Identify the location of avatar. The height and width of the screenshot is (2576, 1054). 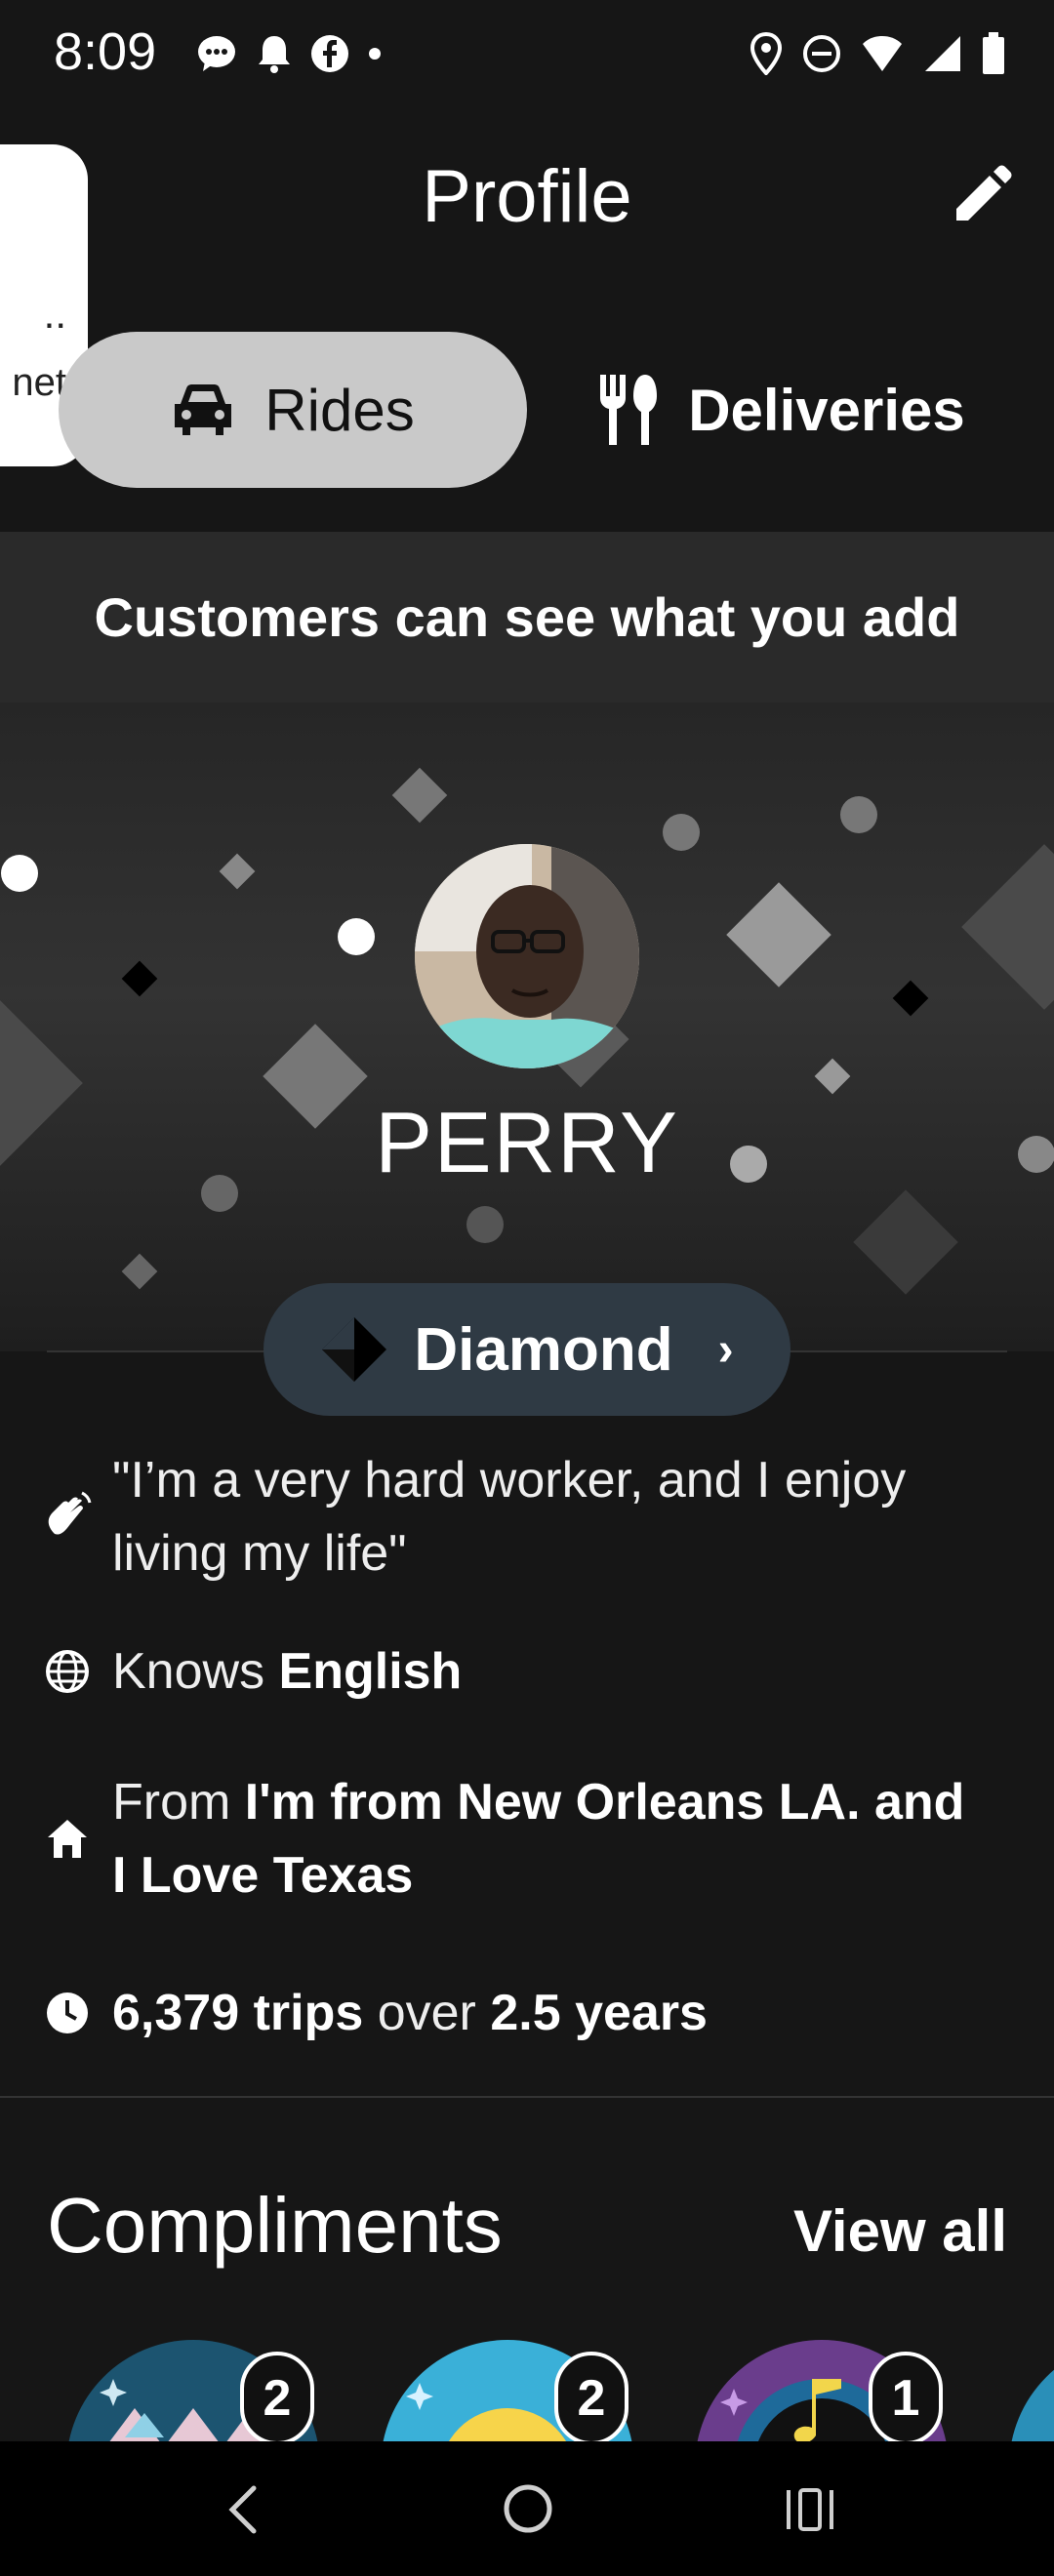
(527, 956).